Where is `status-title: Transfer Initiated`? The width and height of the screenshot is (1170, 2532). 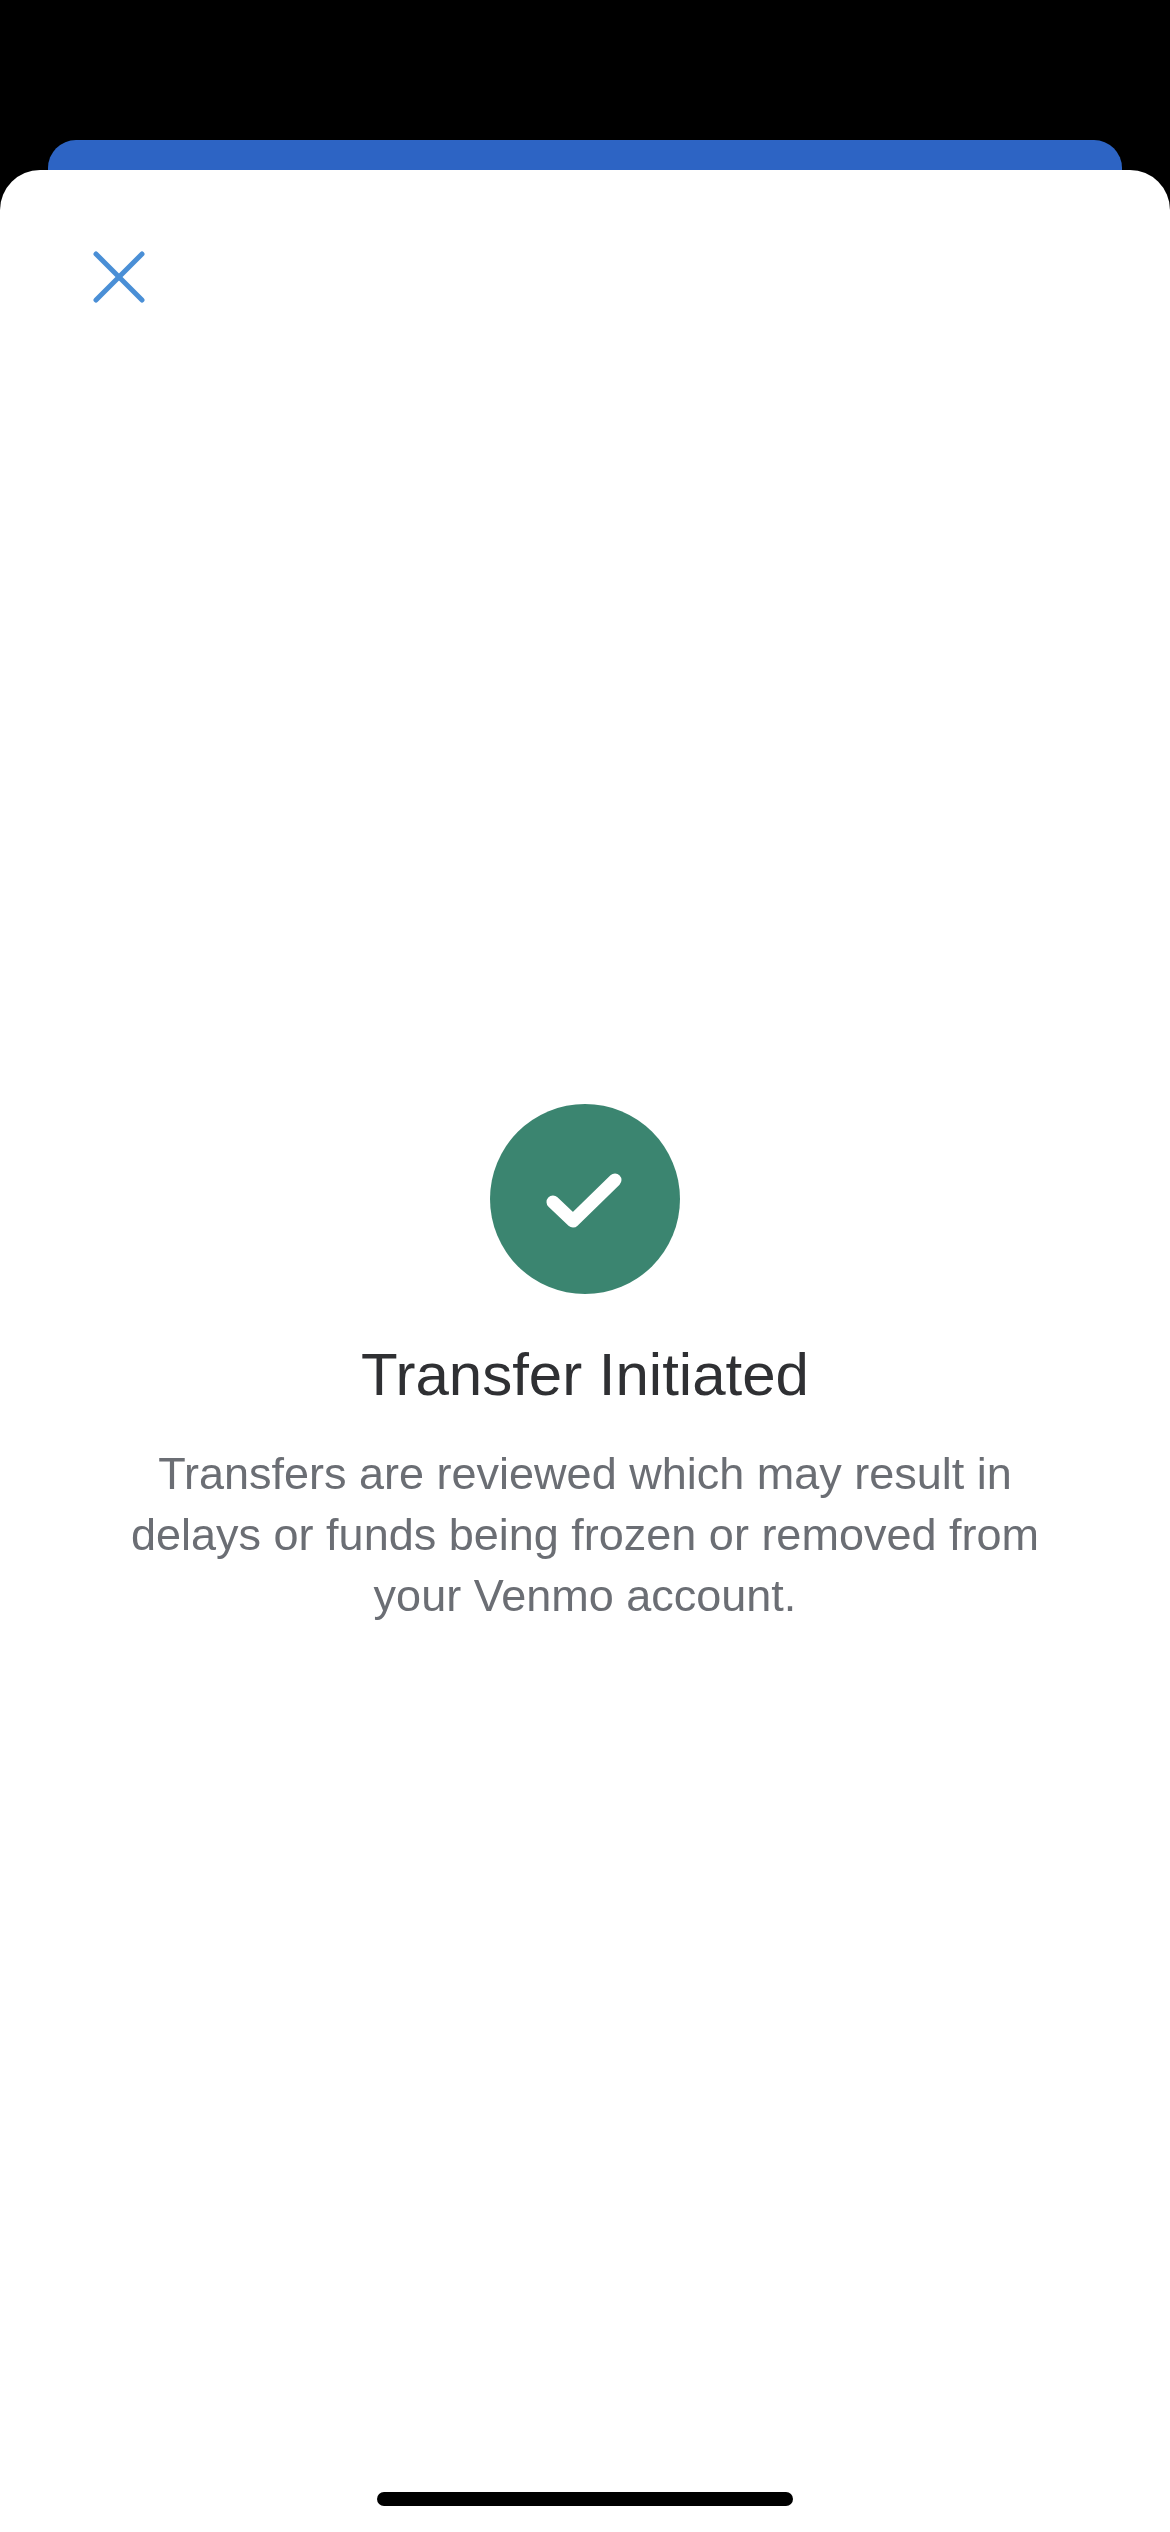
status-title: Transfer Initiated is located at coordinates (585, 1374).